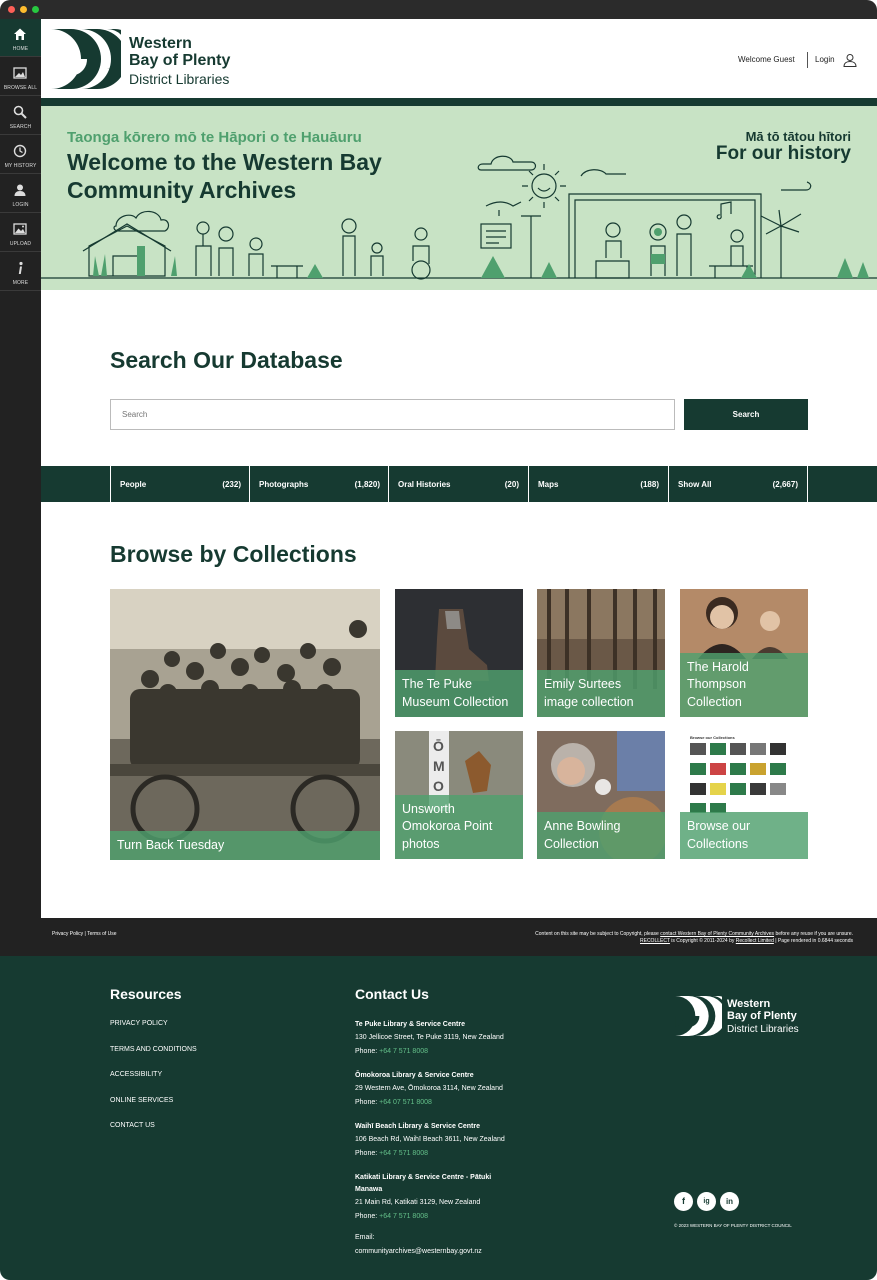  I want to click on collections-section-title: Browse by Collections, so click(233, 554).